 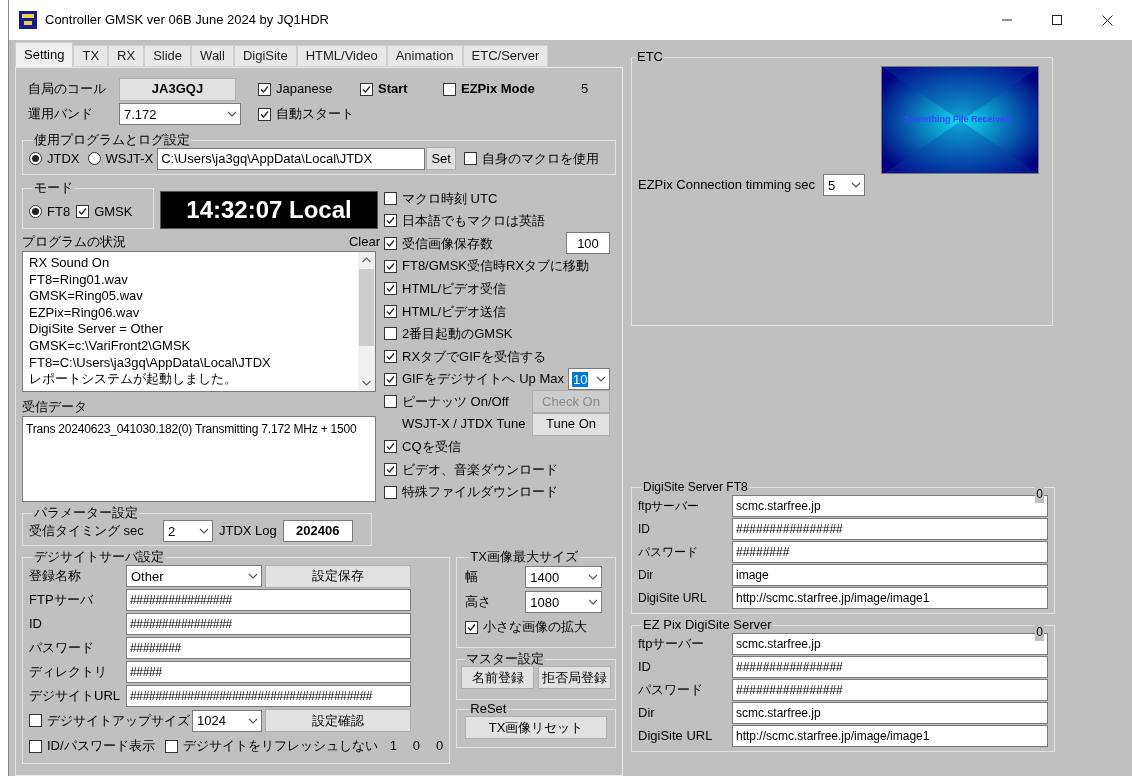 I want to click on button: 名前登録, so click(x=498, y=677).